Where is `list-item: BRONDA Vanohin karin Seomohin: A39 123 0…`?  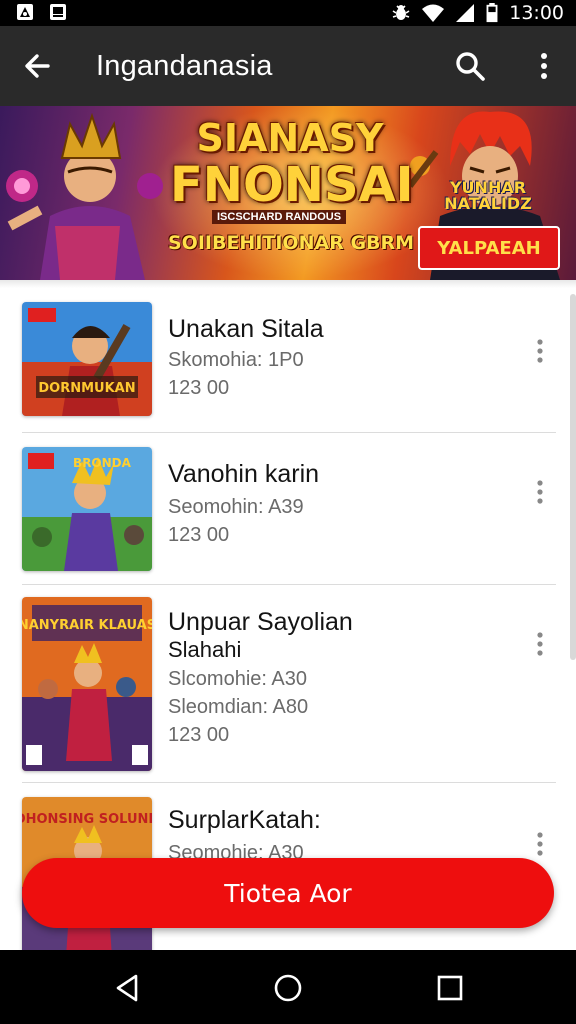 list-item: BRONDA Vanohin karin Seomohin: A39 123 0… is located at coordinates (289, 509).